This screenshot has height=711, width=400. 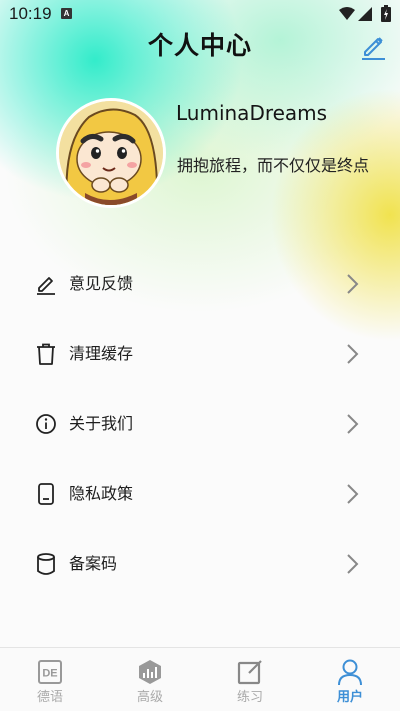 I want to click on tab-label: 用户, so click(x=349, y=697).